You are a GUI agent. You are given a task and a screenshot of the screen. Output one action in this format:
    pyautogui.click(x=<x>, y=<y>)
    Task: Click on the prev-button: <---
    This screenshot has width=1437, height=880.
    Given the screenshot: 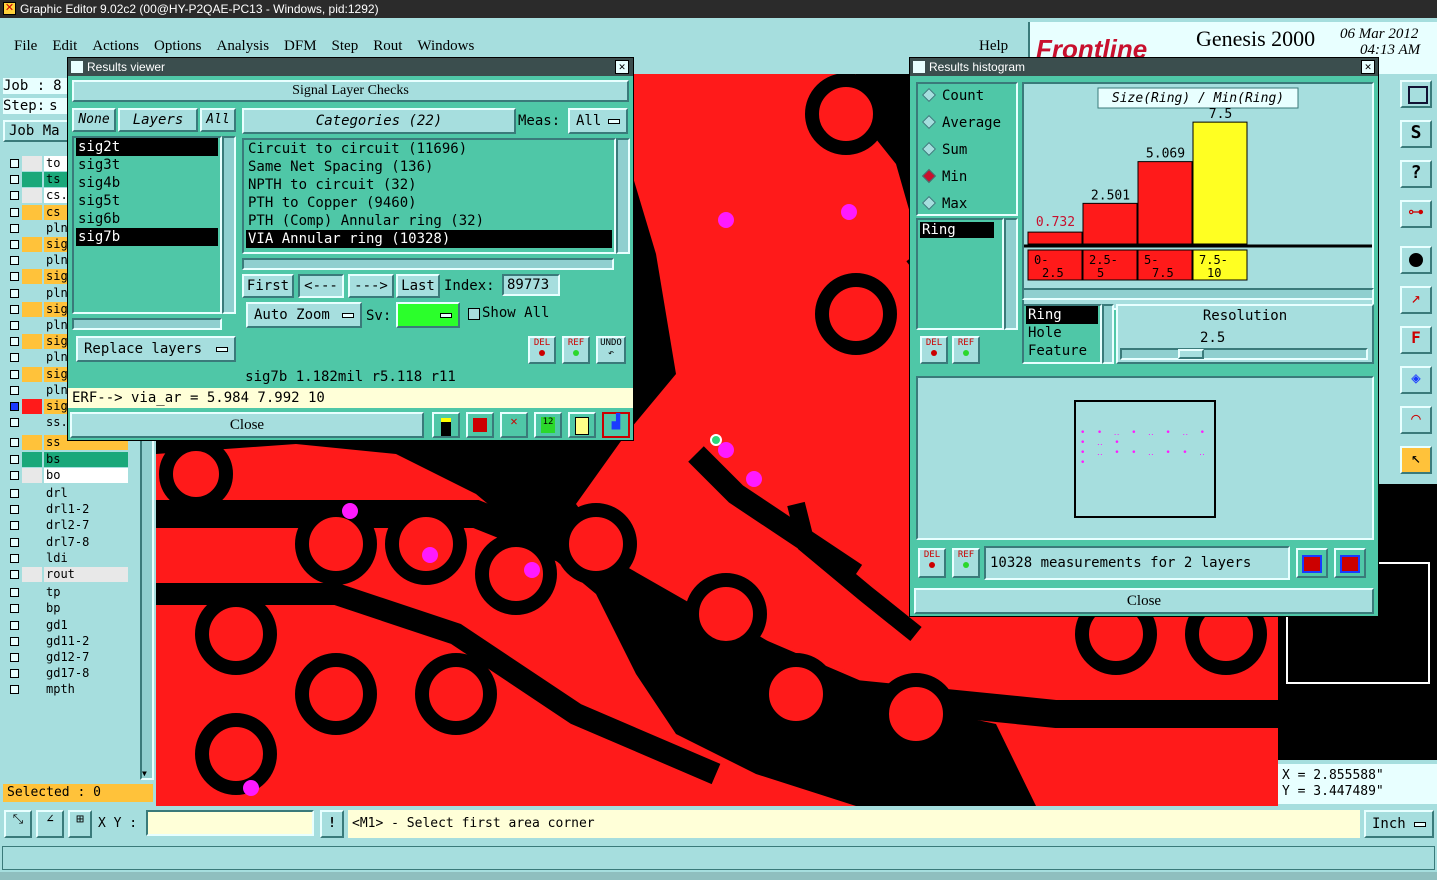 What is the action you would take?
    pyautogui.click(x=321, y=286)
    